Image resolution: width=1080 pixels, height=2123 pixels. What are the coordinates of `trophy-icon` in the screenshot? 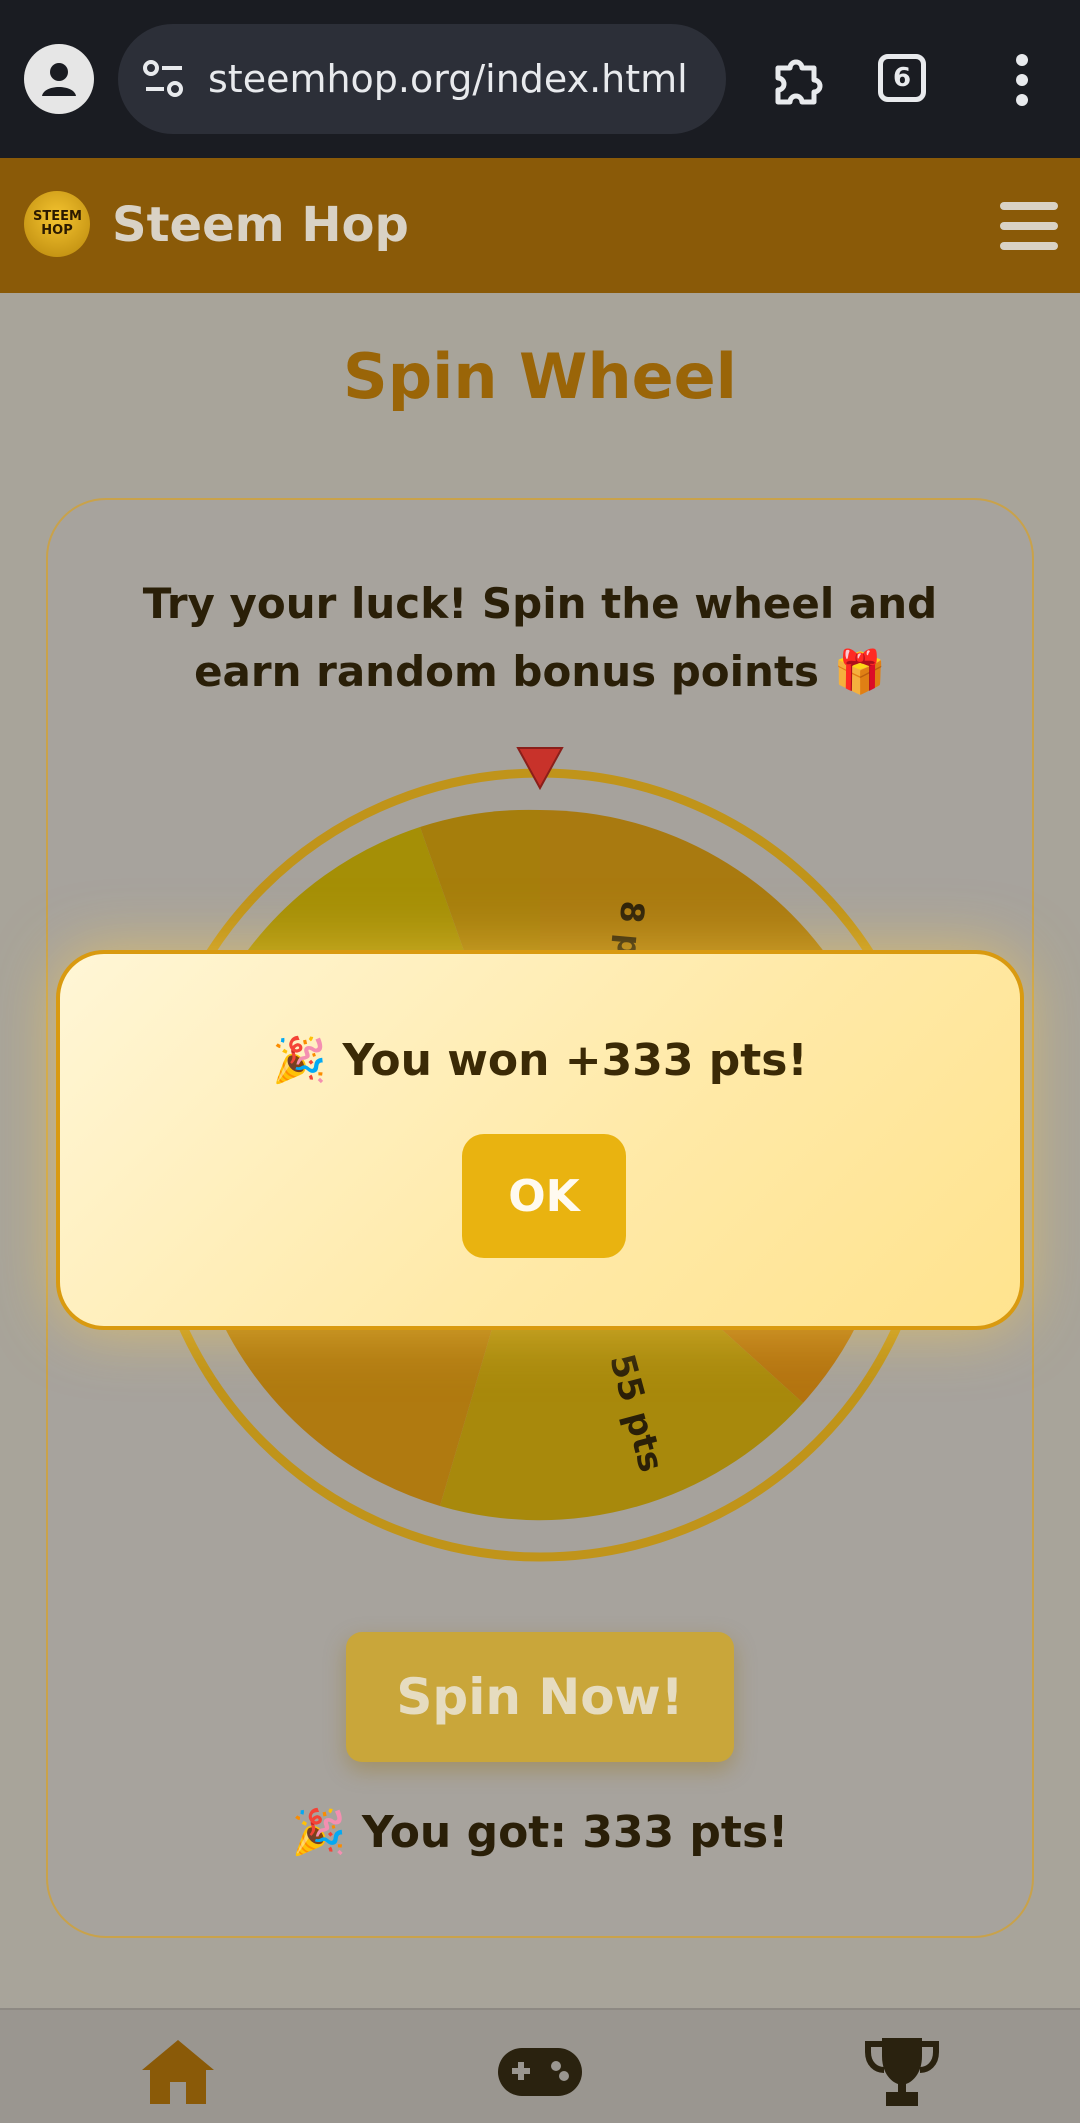 It's located at (902, 2074).